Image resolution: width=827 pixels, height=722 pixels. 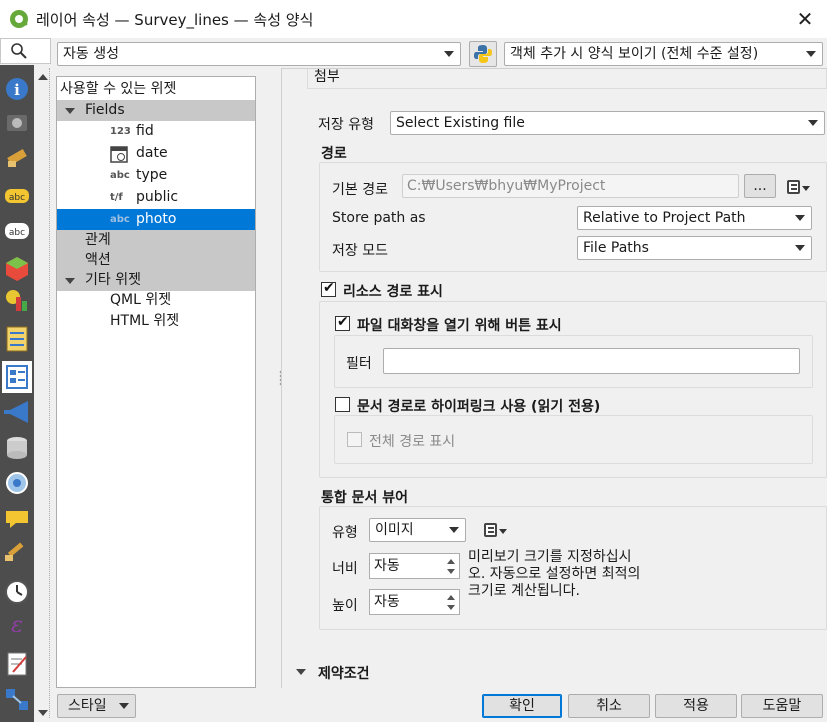 I want to click on default-path-field: C:₩Users₩bhyu₩MyProject, so click(x=570, y=186).